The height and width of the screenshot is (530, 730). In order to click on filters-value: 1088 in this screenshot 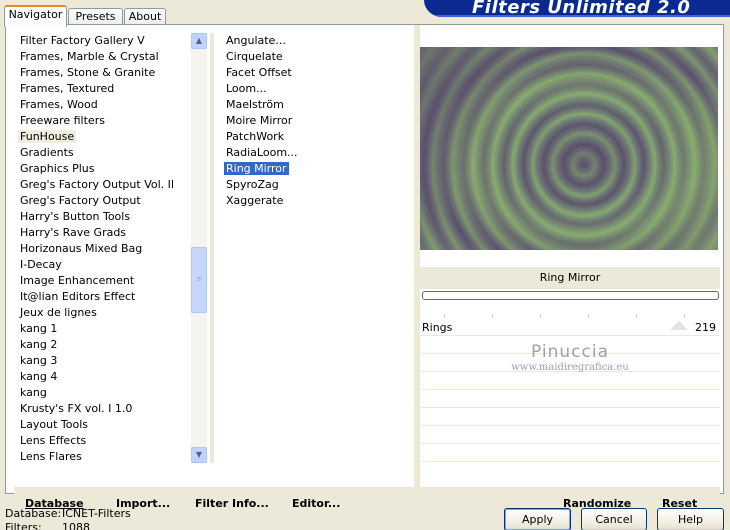, I will do `click(76, 525)`.